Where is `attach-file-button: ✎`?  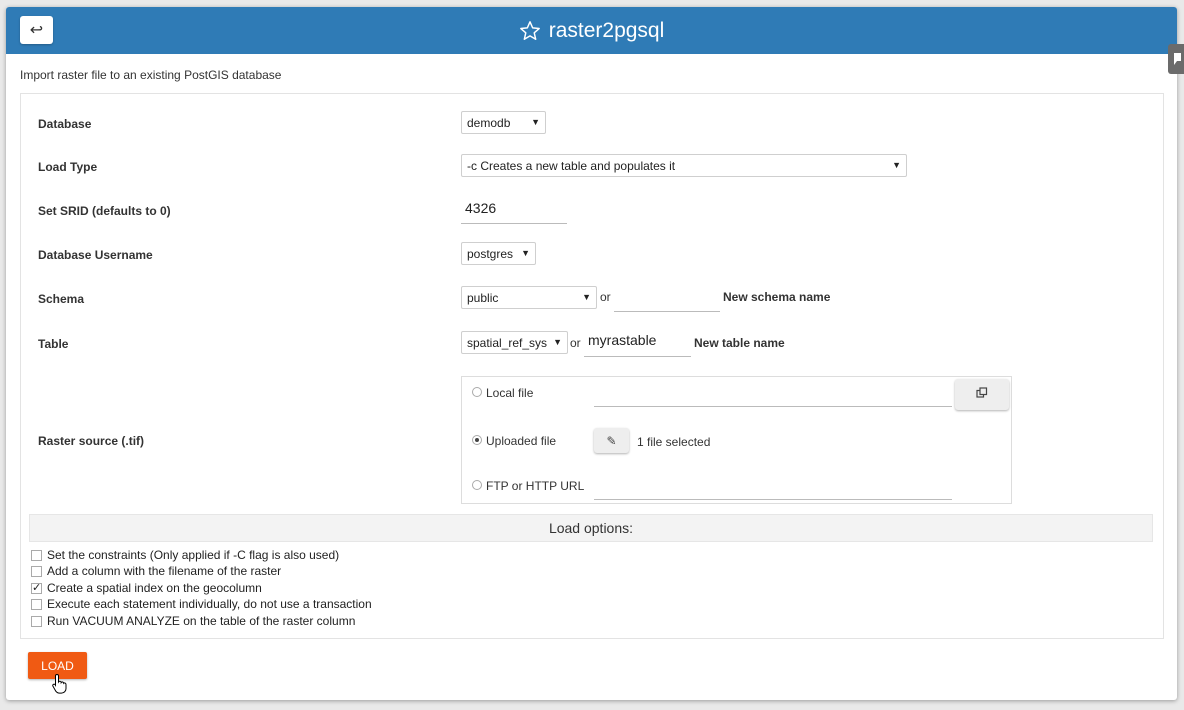 attach-file-button: ✎ is located at coordinates (611, 440).